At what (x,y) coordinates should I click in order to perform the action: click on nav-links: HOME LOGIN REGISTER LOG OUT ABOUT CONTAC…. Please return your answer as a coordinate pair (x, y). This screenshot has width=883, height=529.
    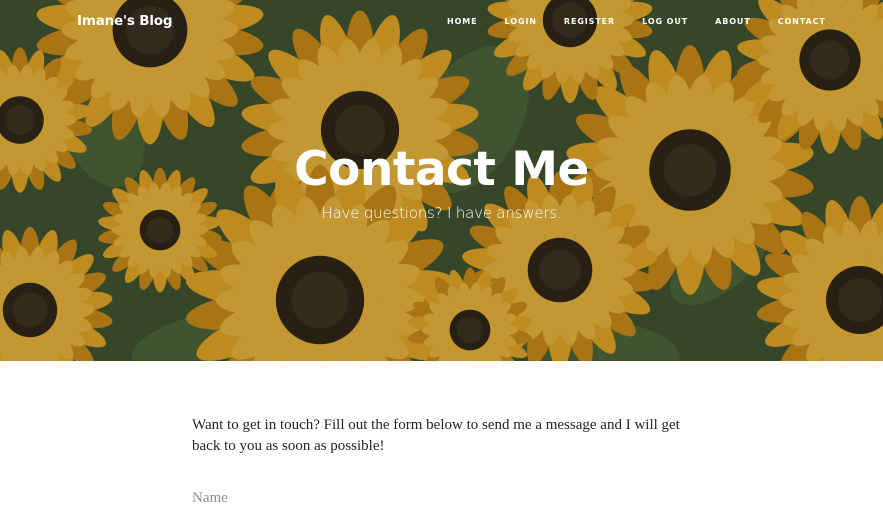
    Looking at the image, I should click on (650, 21).